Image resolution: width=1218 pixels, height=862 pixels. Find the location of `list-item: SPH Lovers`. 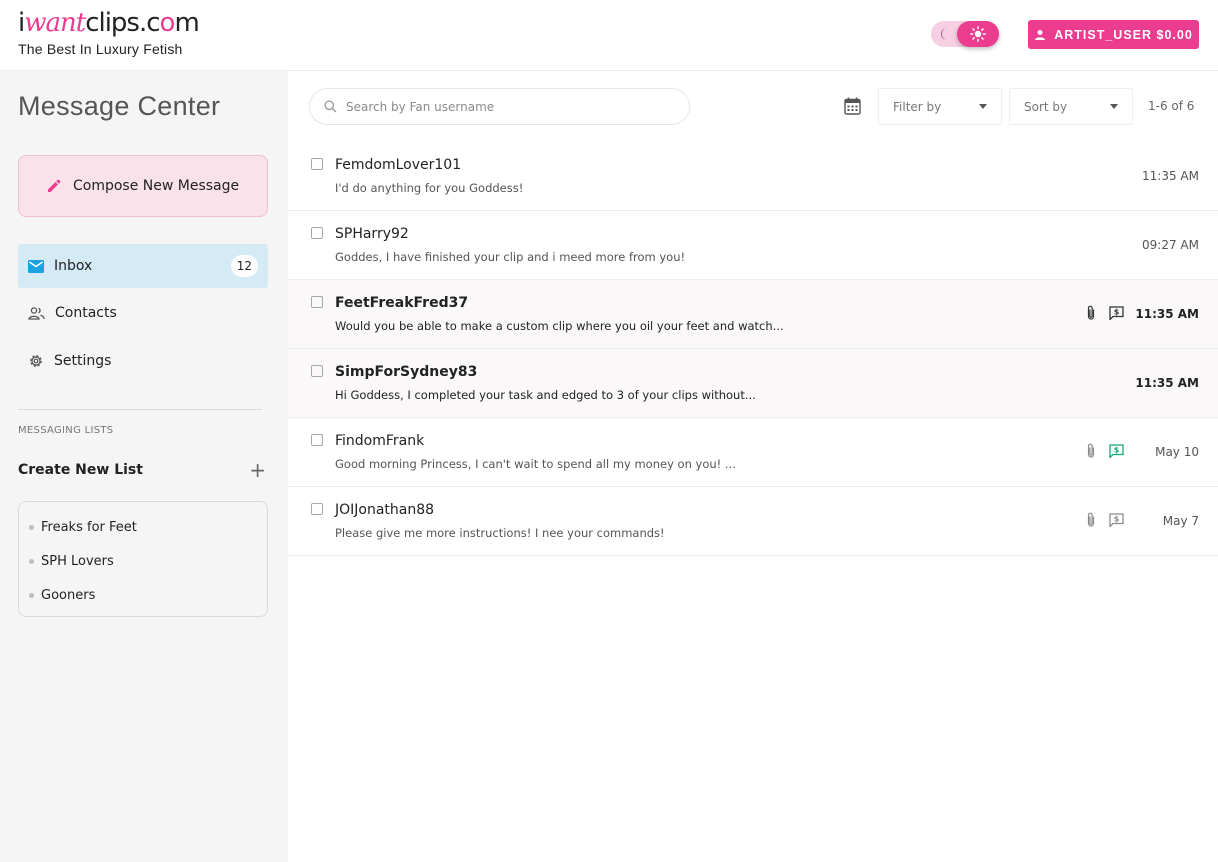

list-item: SPH Lovers is located at coordinates (143, 561).